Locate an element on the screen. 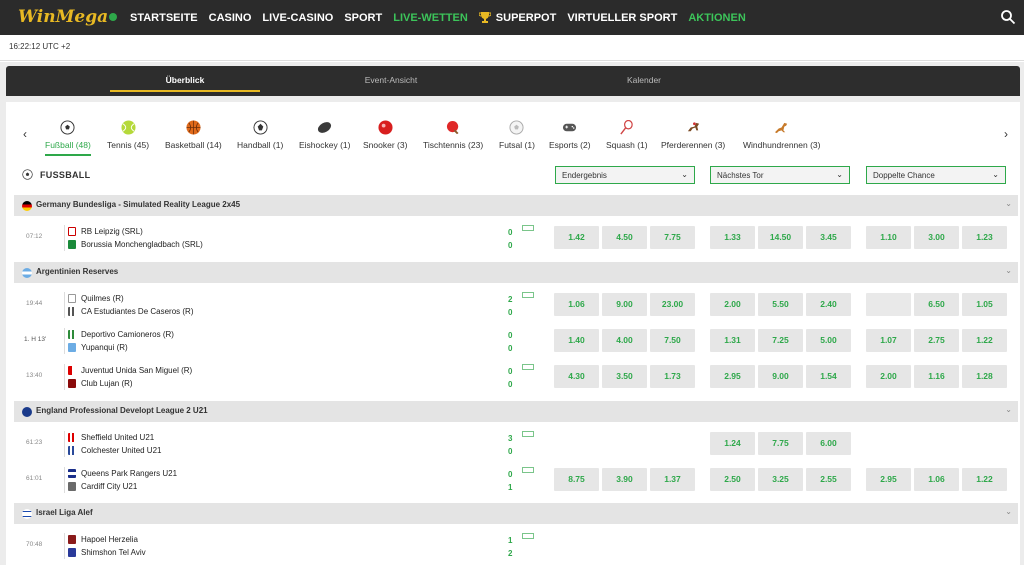 The image size is (1024, 565). odds-button: 8.75 is located at coordinates (576, 479).